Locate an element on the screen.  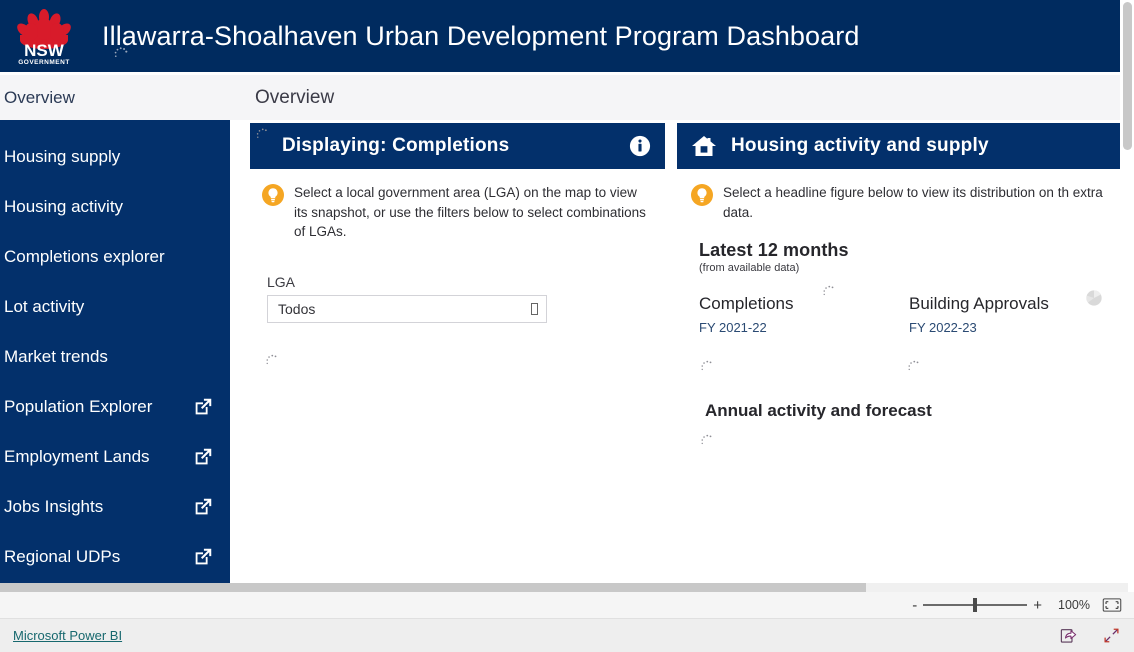
sidebar-item-lot-activity: Lot activity is located at coordinates (115, 307).